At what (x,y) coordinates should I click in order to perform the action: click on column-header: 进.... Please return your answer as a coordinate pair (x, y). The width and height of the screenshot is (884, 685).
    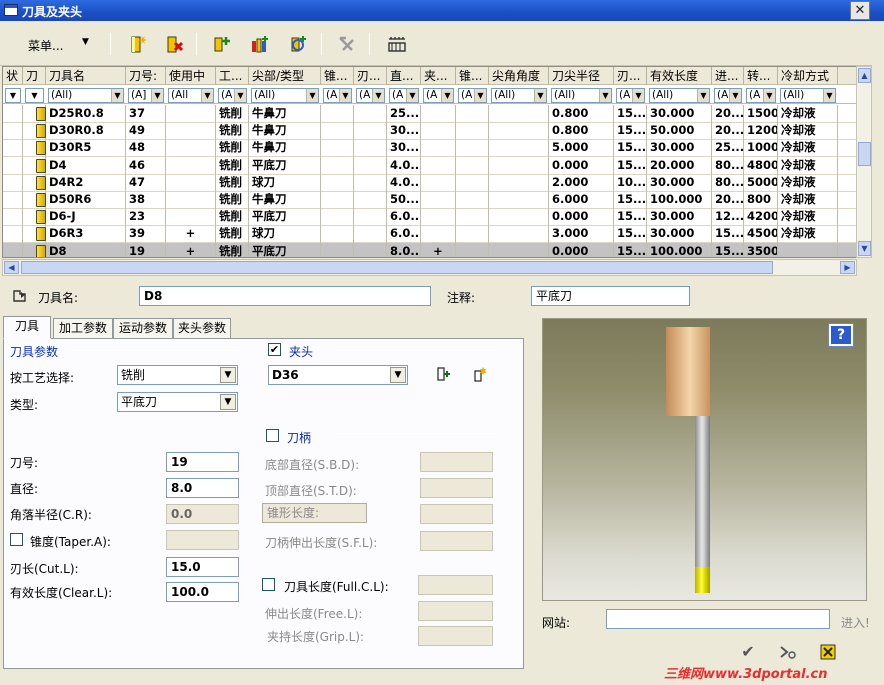
    Looking at the image, I should click on (728, 76).